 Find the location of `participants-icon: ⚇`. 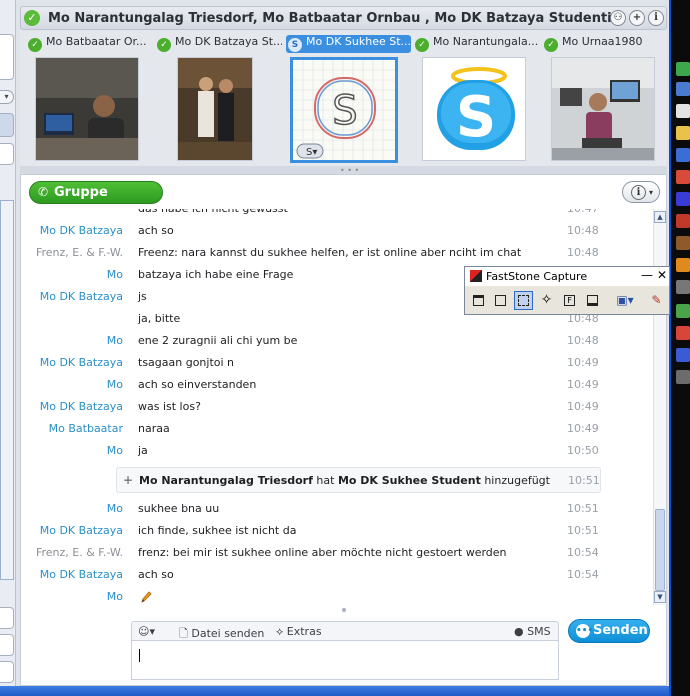

participants-icon: ⚇ is located at coordinates (618, 18).